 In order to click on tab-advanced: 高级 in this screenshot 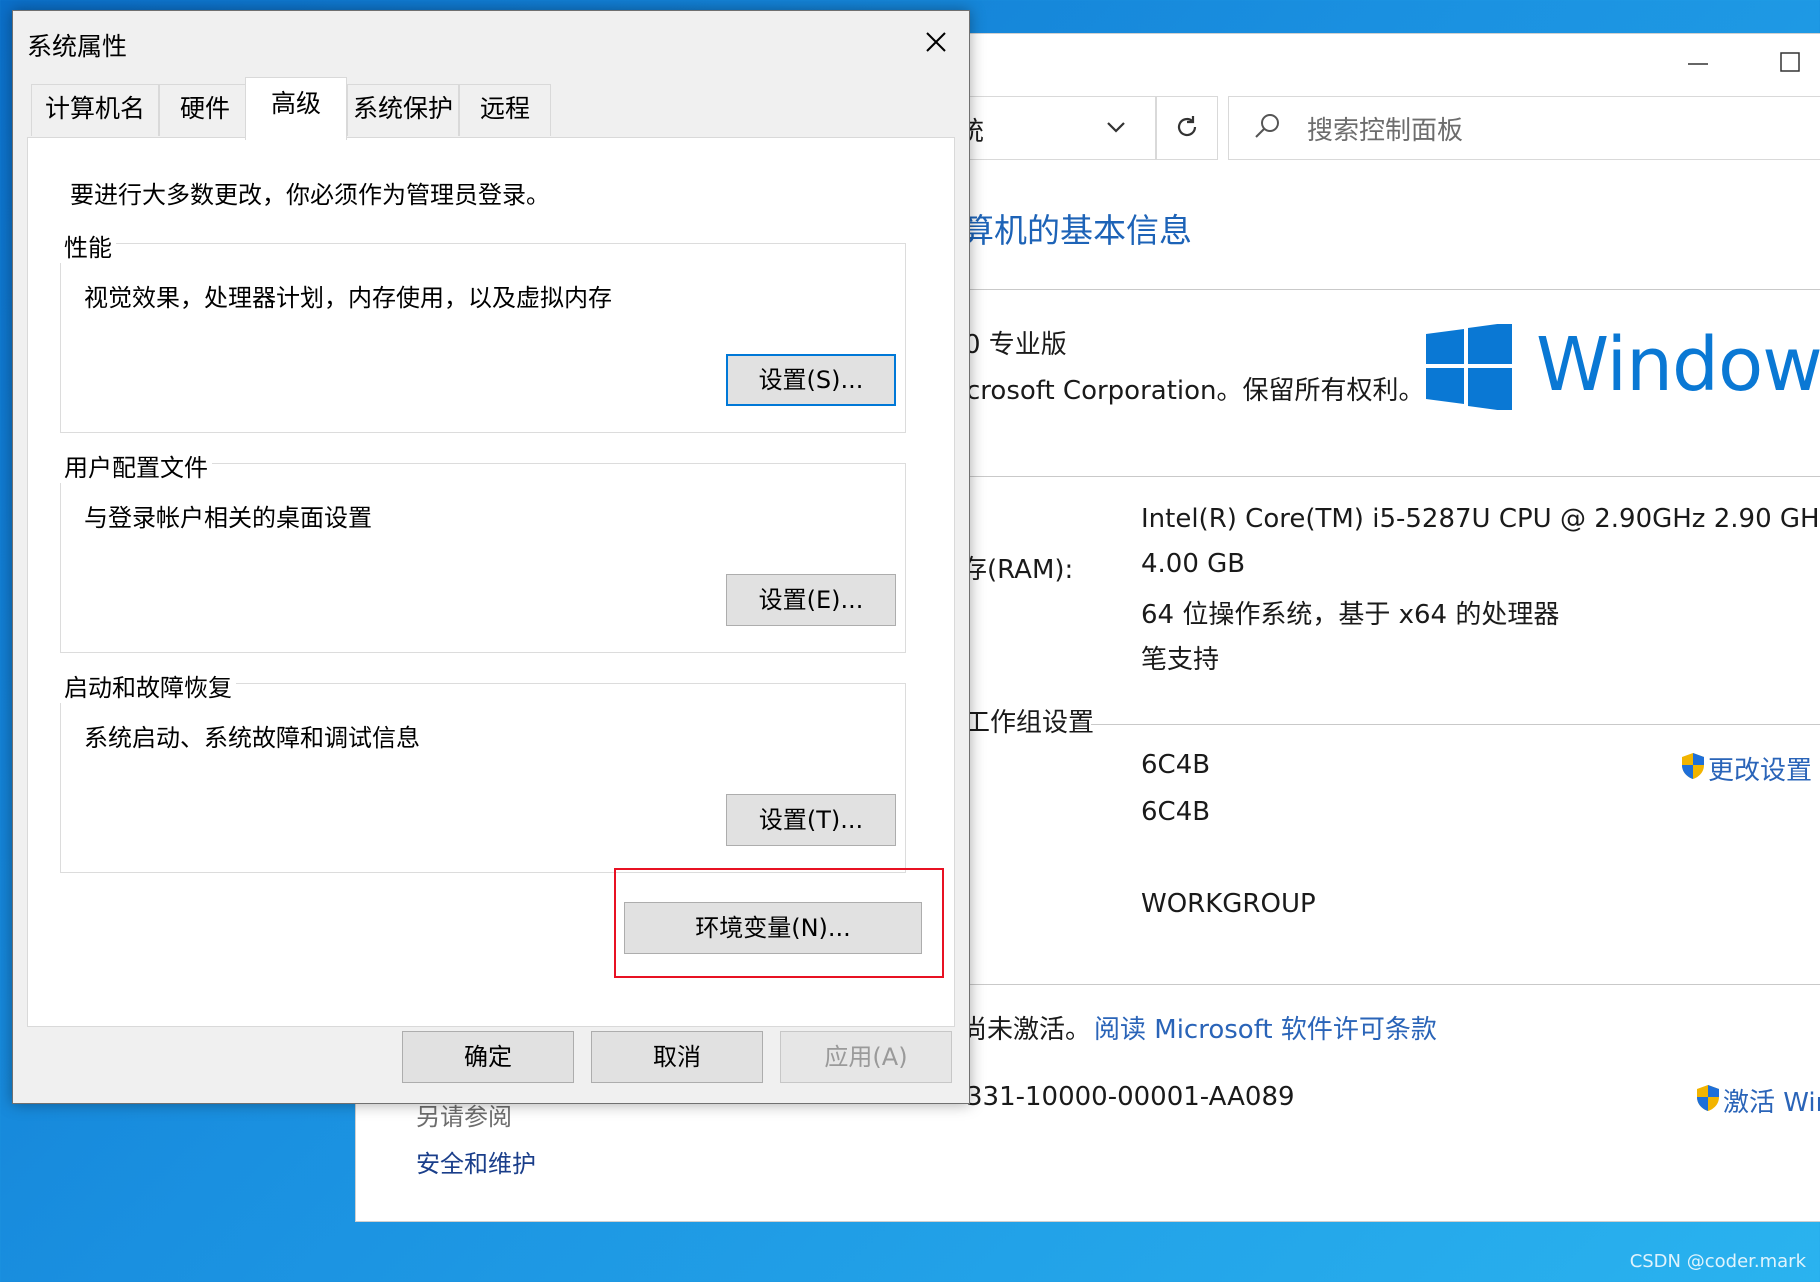, I will do `click(296, 108)`.